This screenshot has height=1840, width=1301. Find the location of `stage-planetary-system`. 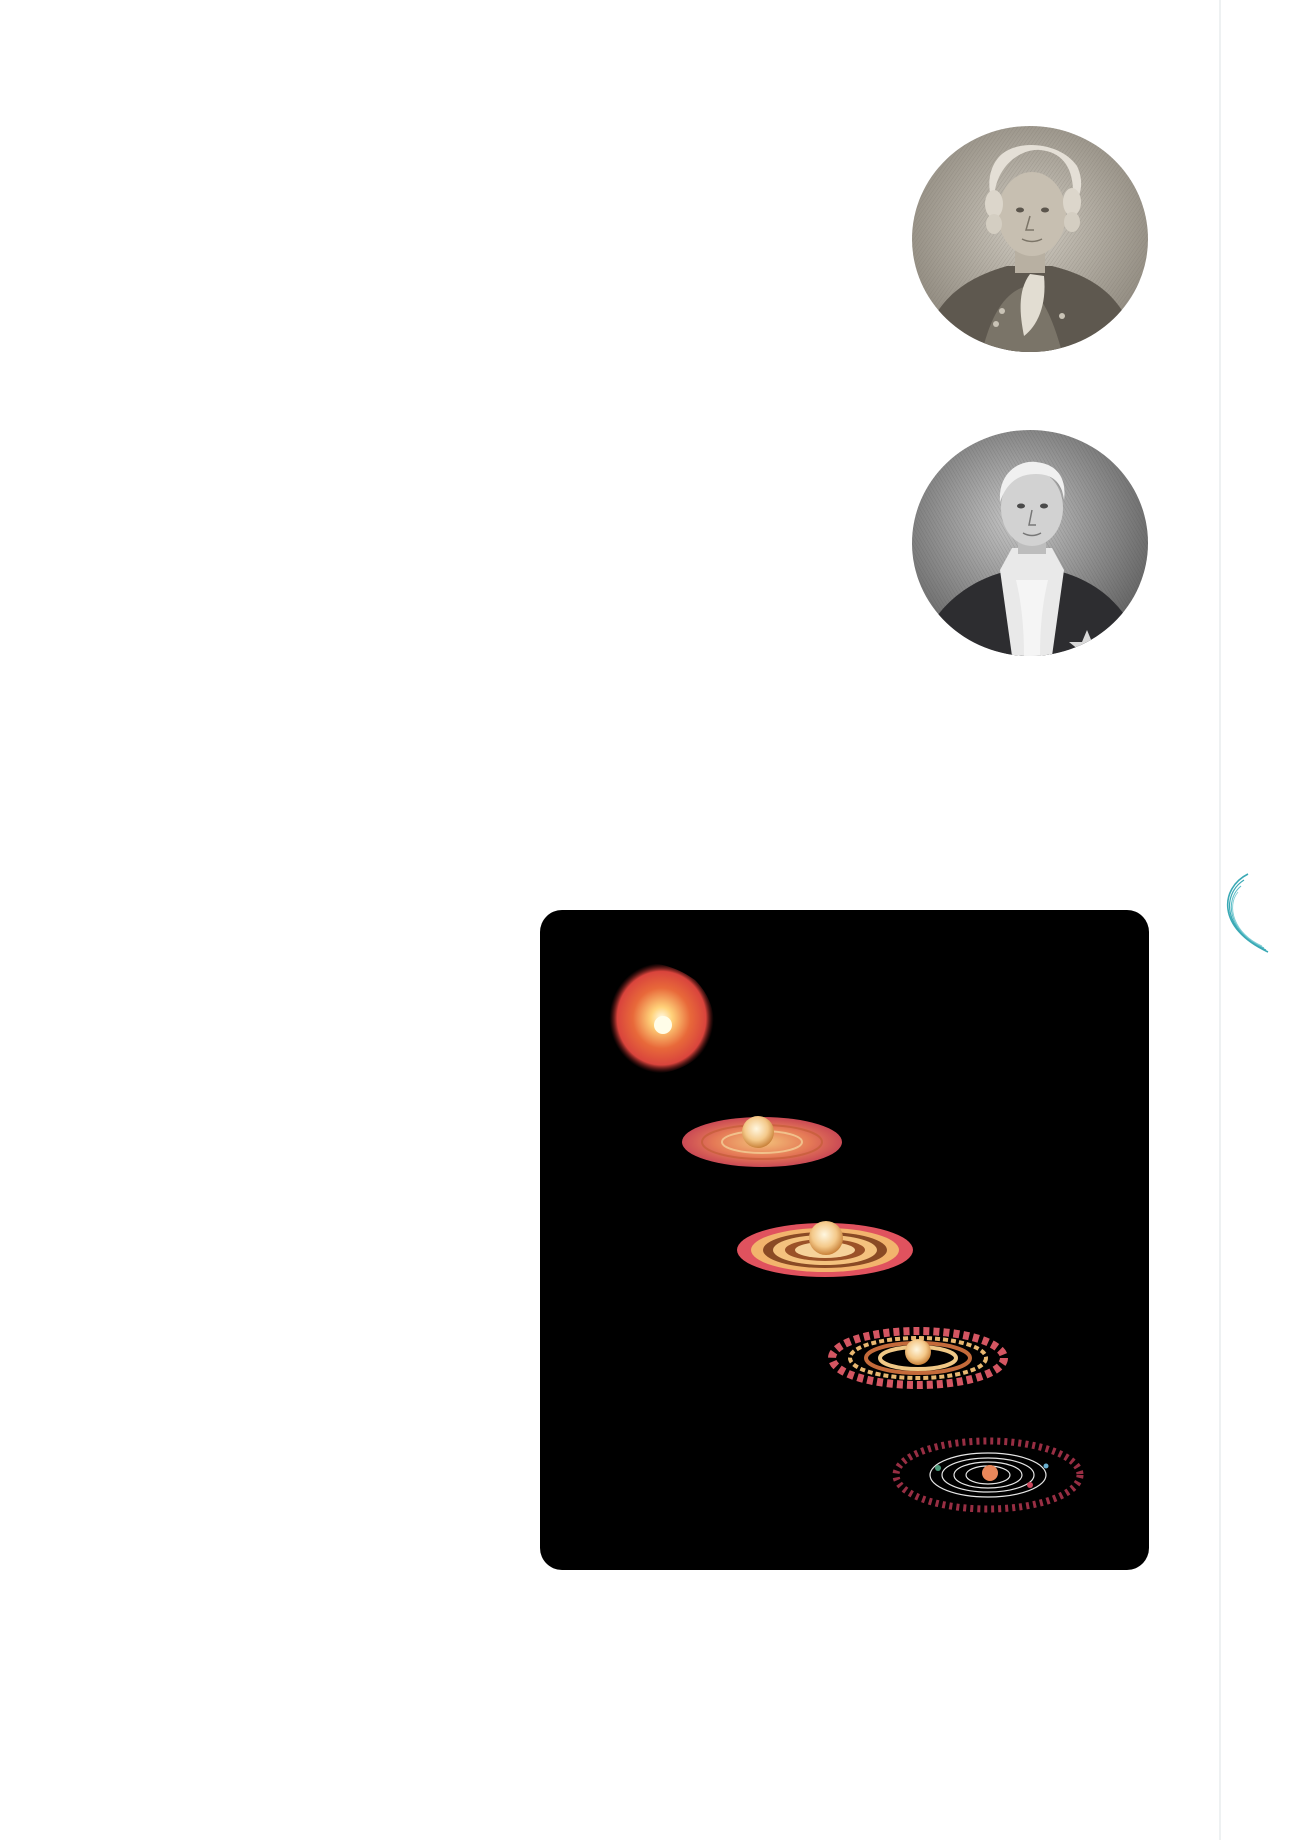

stage-planetary-system is located at coordinates (988, 1475).